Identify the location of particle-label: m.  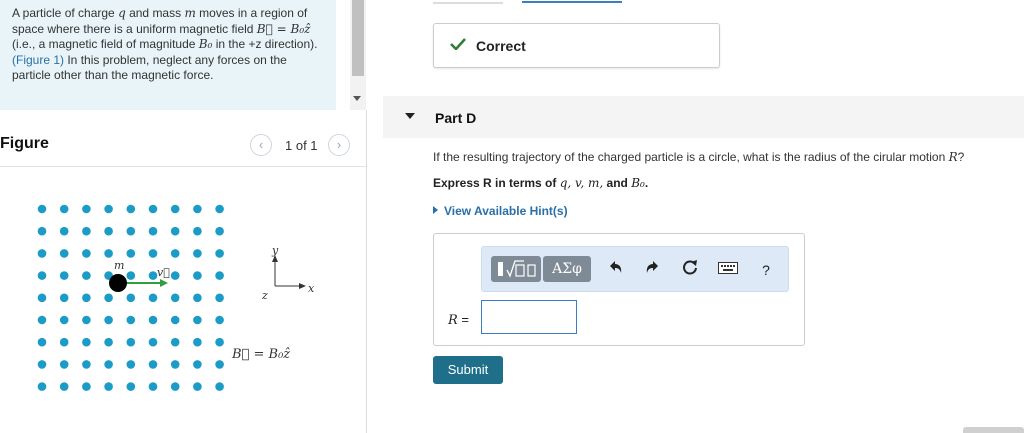
(119, 265).